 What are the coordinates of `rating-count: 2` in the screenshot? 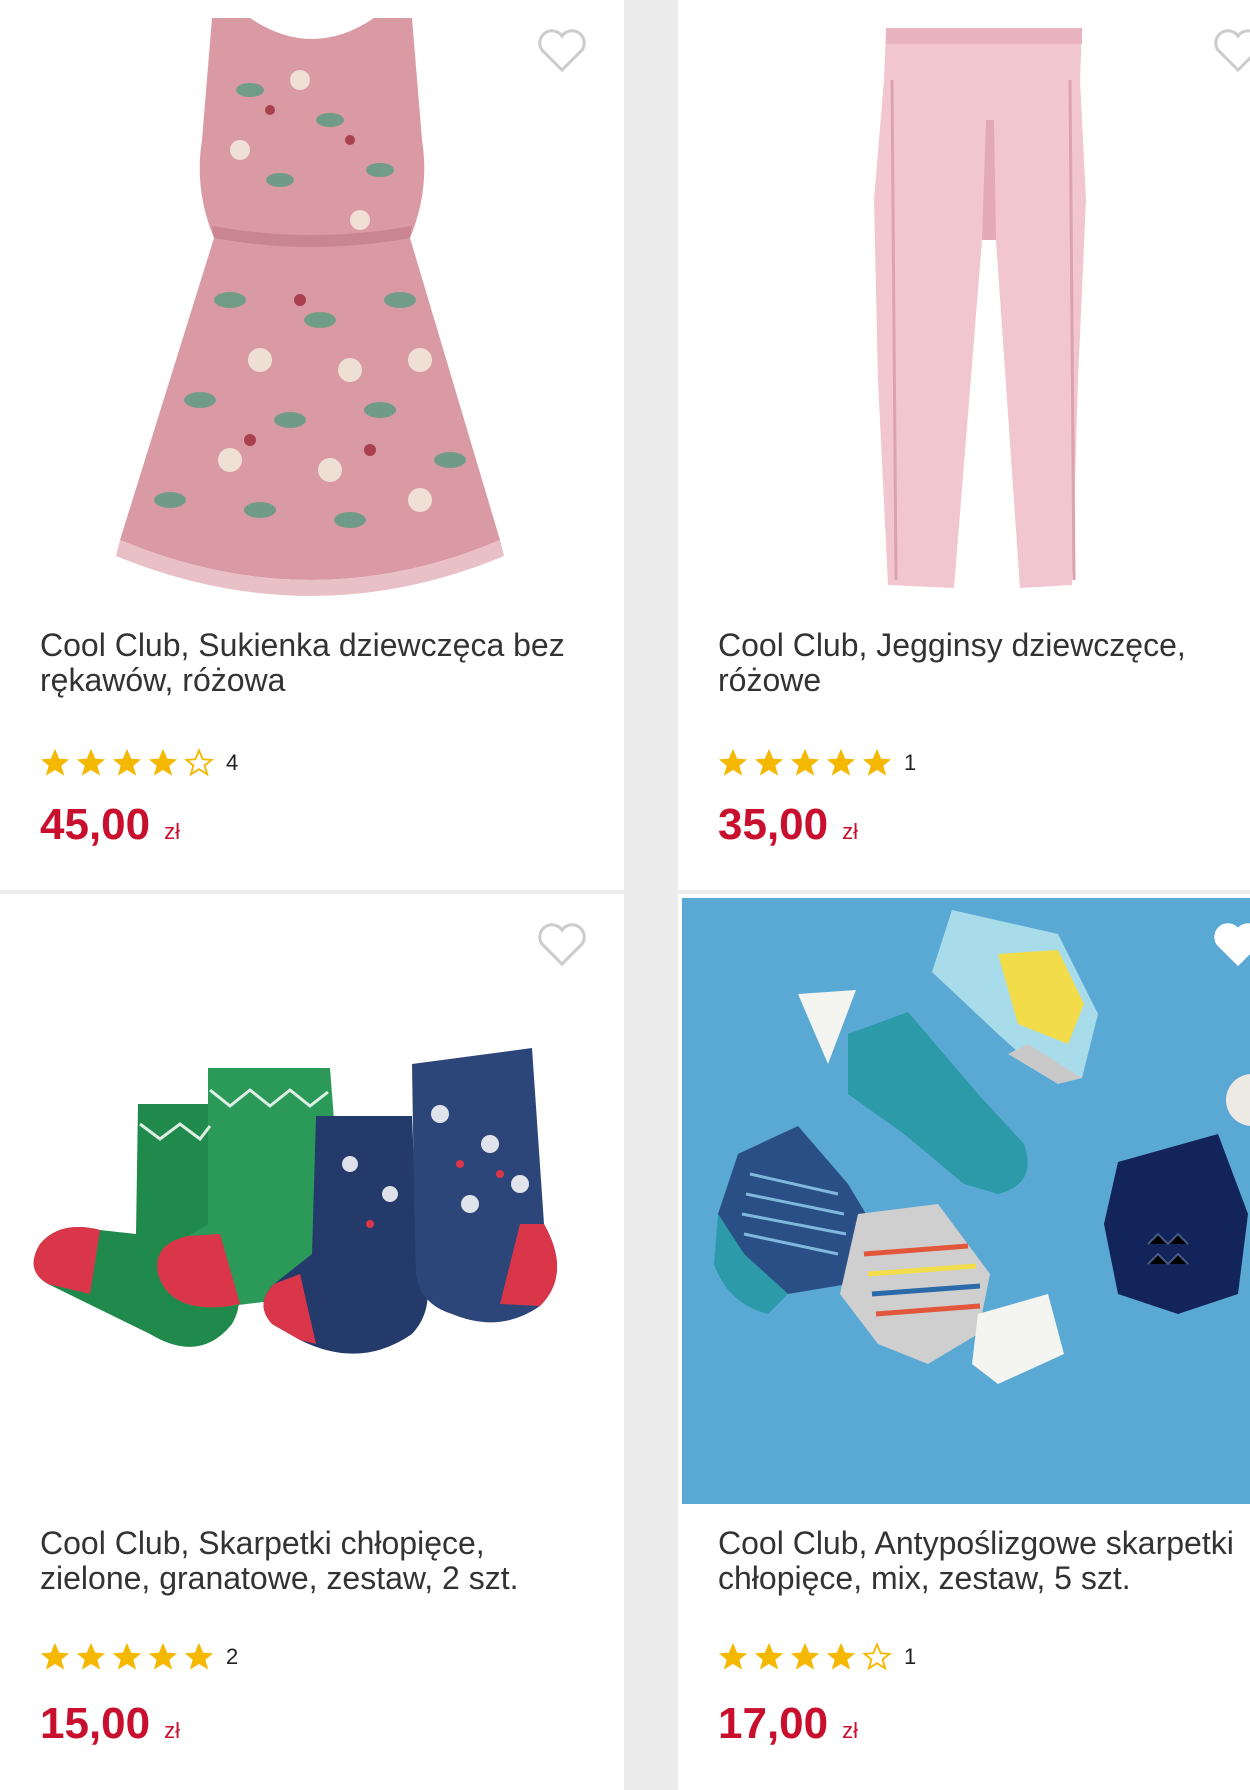 It's located at (232, 1656).